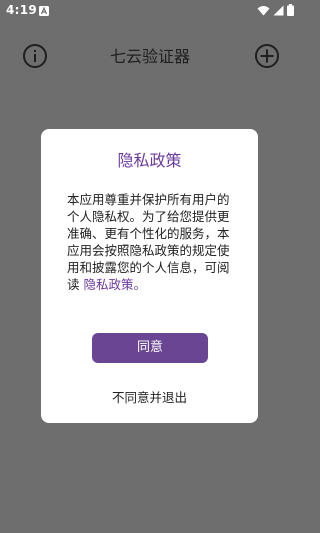 The width and height of the screenshot is (320, 533). I want to click on add-icon, so click(267, 56).